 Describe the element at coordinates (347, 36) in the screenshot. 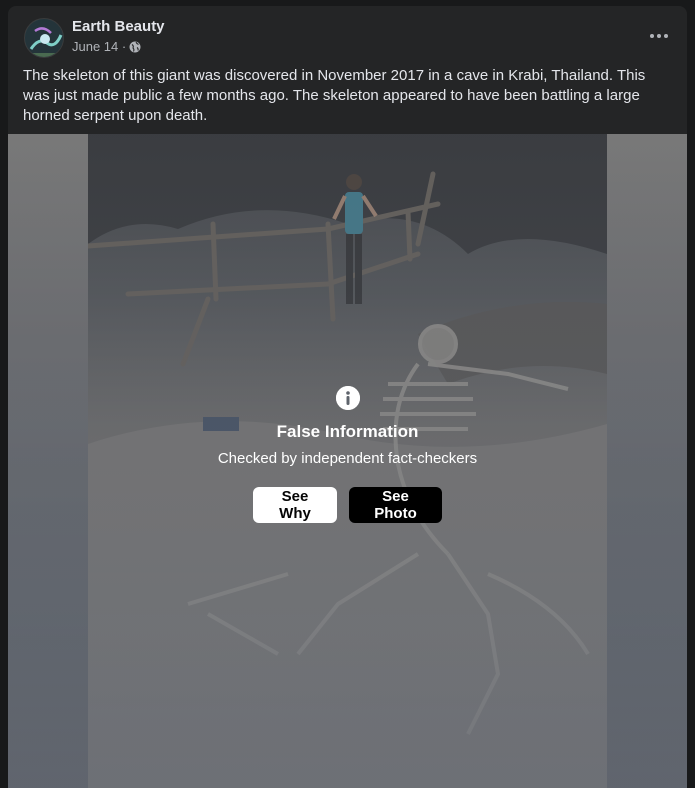

I see `post-header: Earth Beauty June 14 ·` at that location.